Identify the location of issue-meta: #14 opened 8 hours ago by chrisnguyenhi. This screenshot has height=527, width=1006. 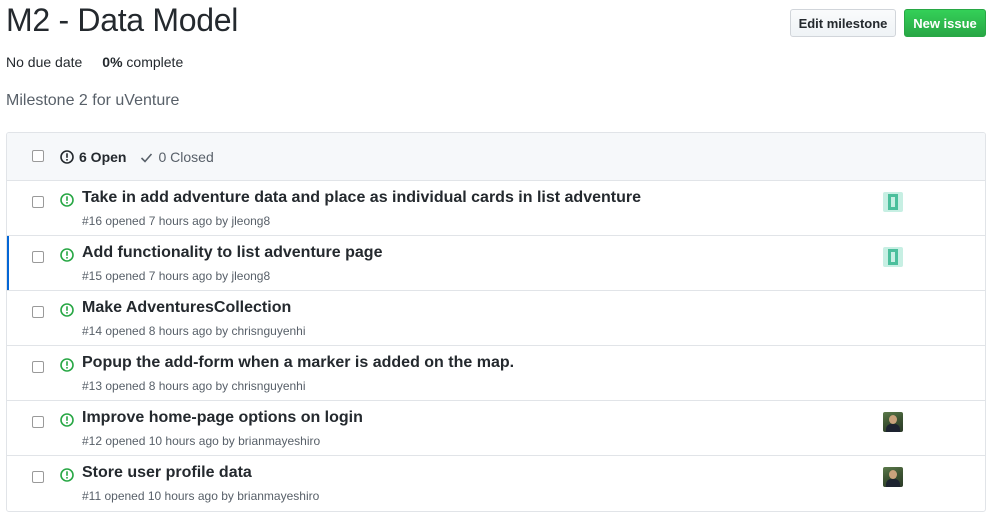
(194, 331).